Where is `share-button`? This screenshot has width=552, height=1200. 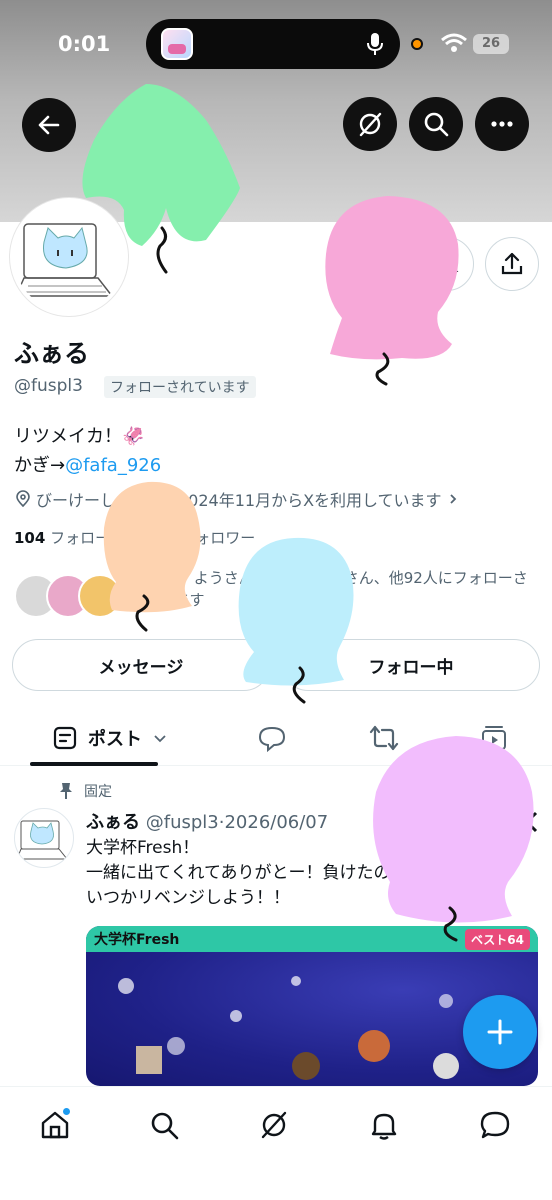
share-button is located at coordinates (512, 264).